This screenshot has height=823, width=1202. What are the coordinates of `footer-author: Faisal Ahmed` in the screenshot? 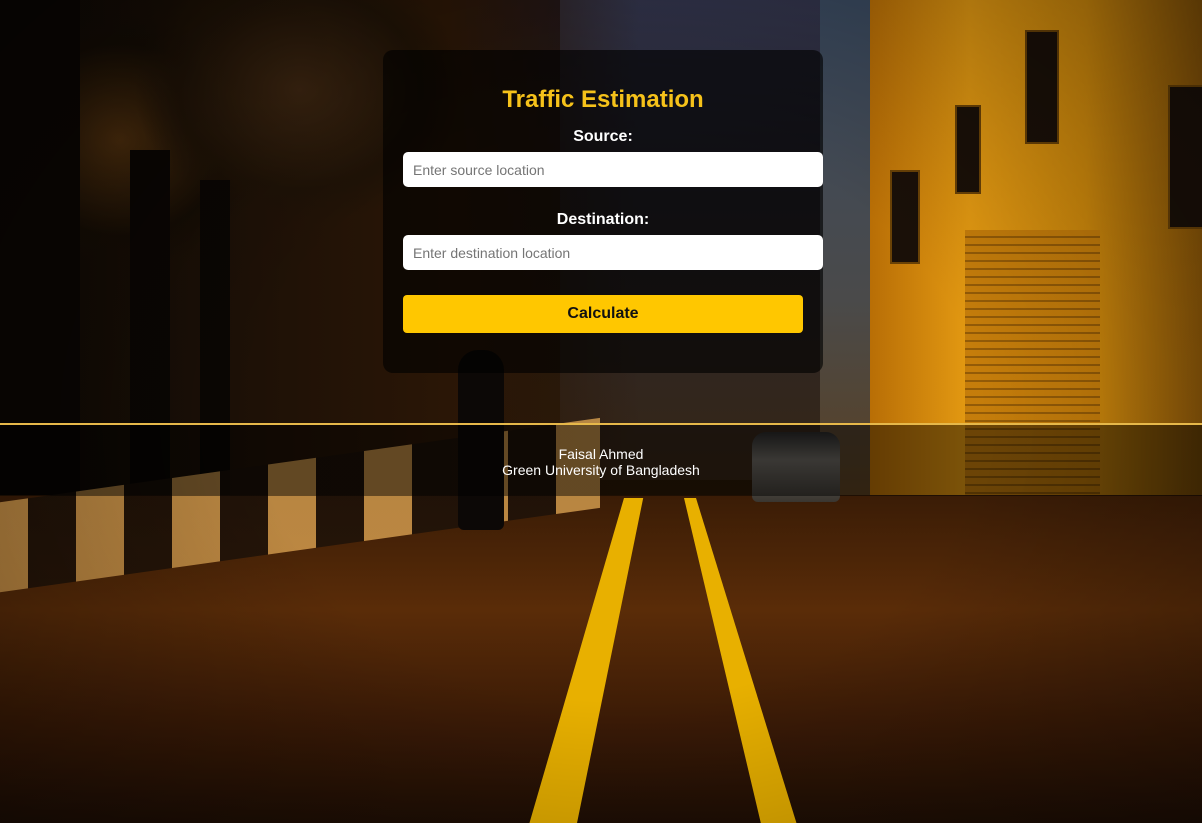 It's located at (601, 454).